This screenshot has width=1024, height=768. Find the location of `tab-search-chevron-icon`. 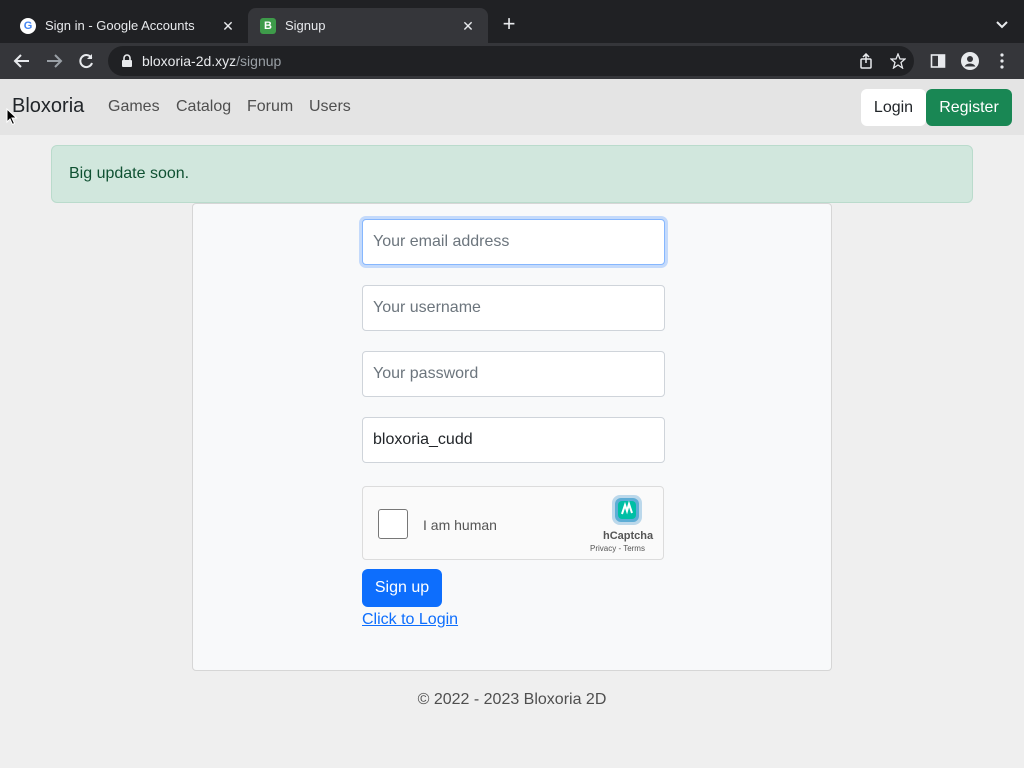

tab-search-chevron-icon is located at coordinates (1002, 24).